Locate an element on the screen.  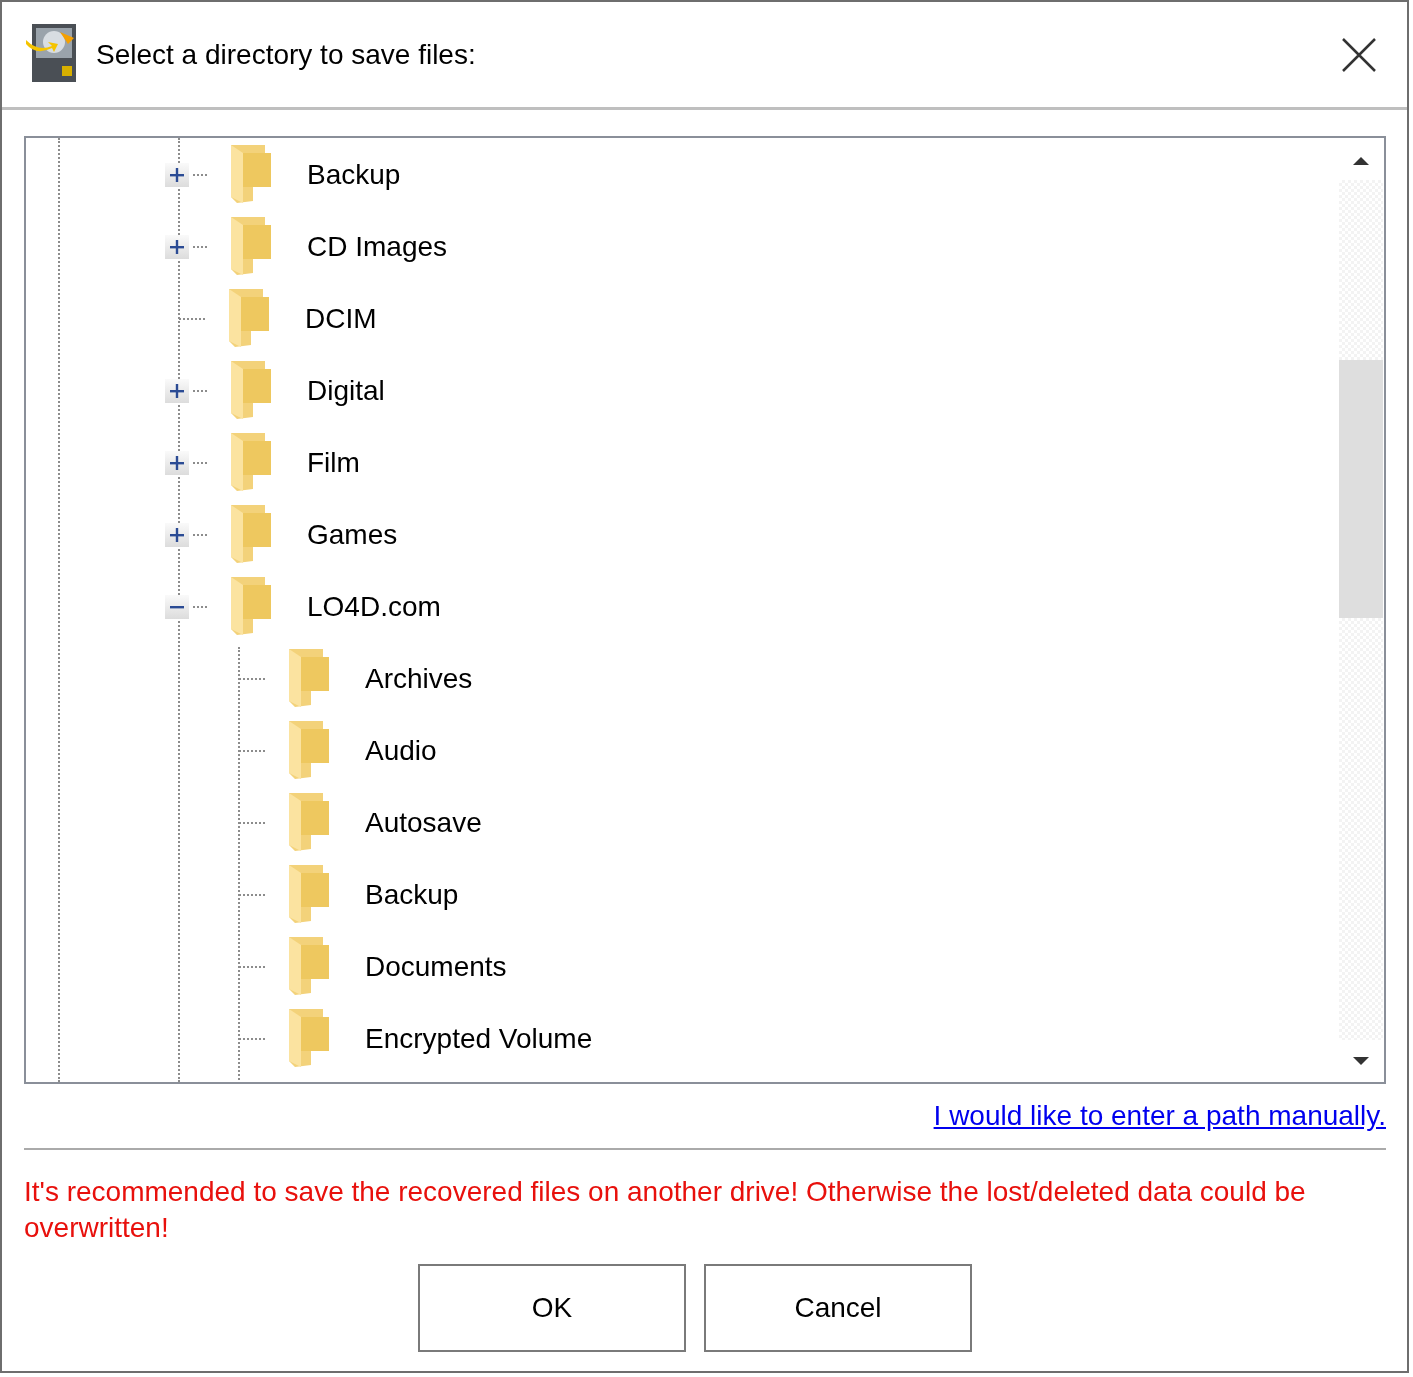
manual-path-link: I would like to enter a path manually. is located at coordinates (1159, 1116).